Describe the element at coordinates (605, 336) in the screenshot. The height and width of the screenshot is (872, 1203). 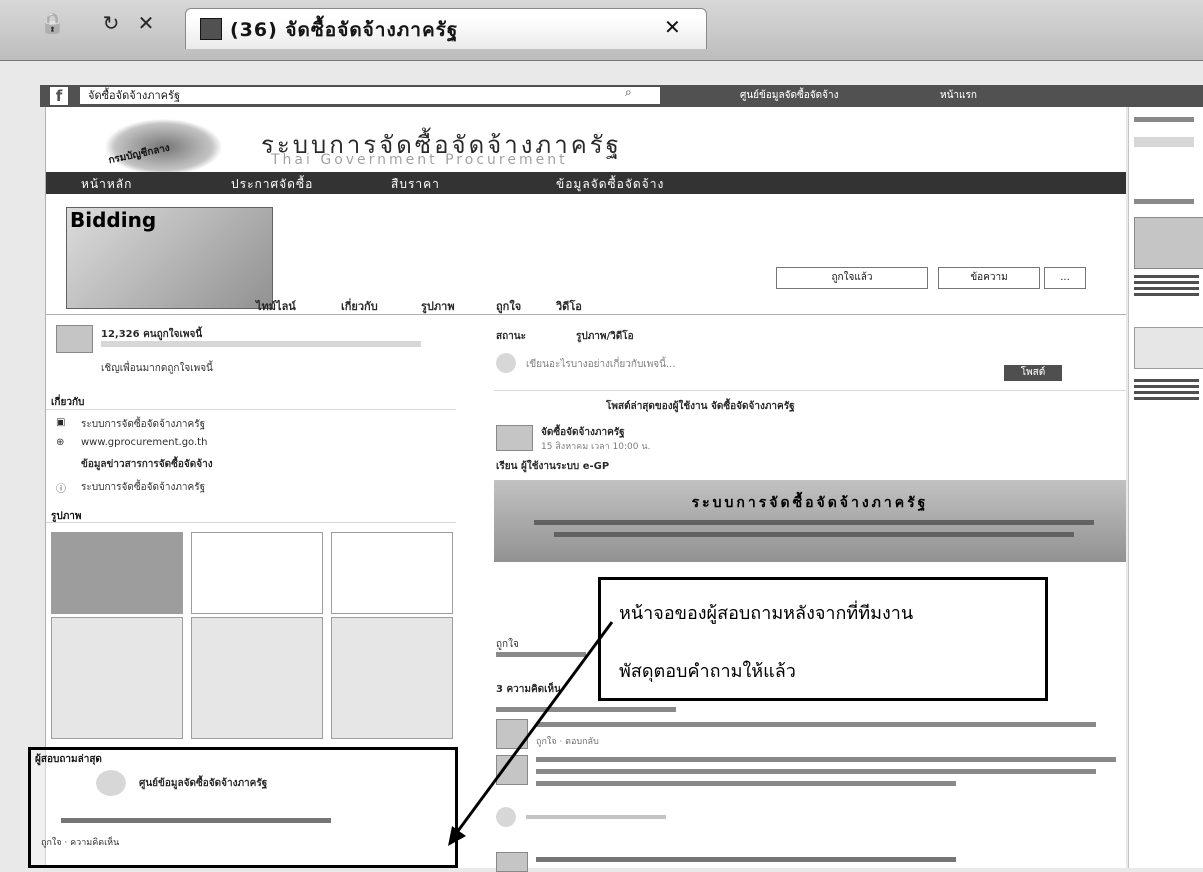
I see `composer-tab-photo: รูปภาพ/วิดีโอ` at that location.